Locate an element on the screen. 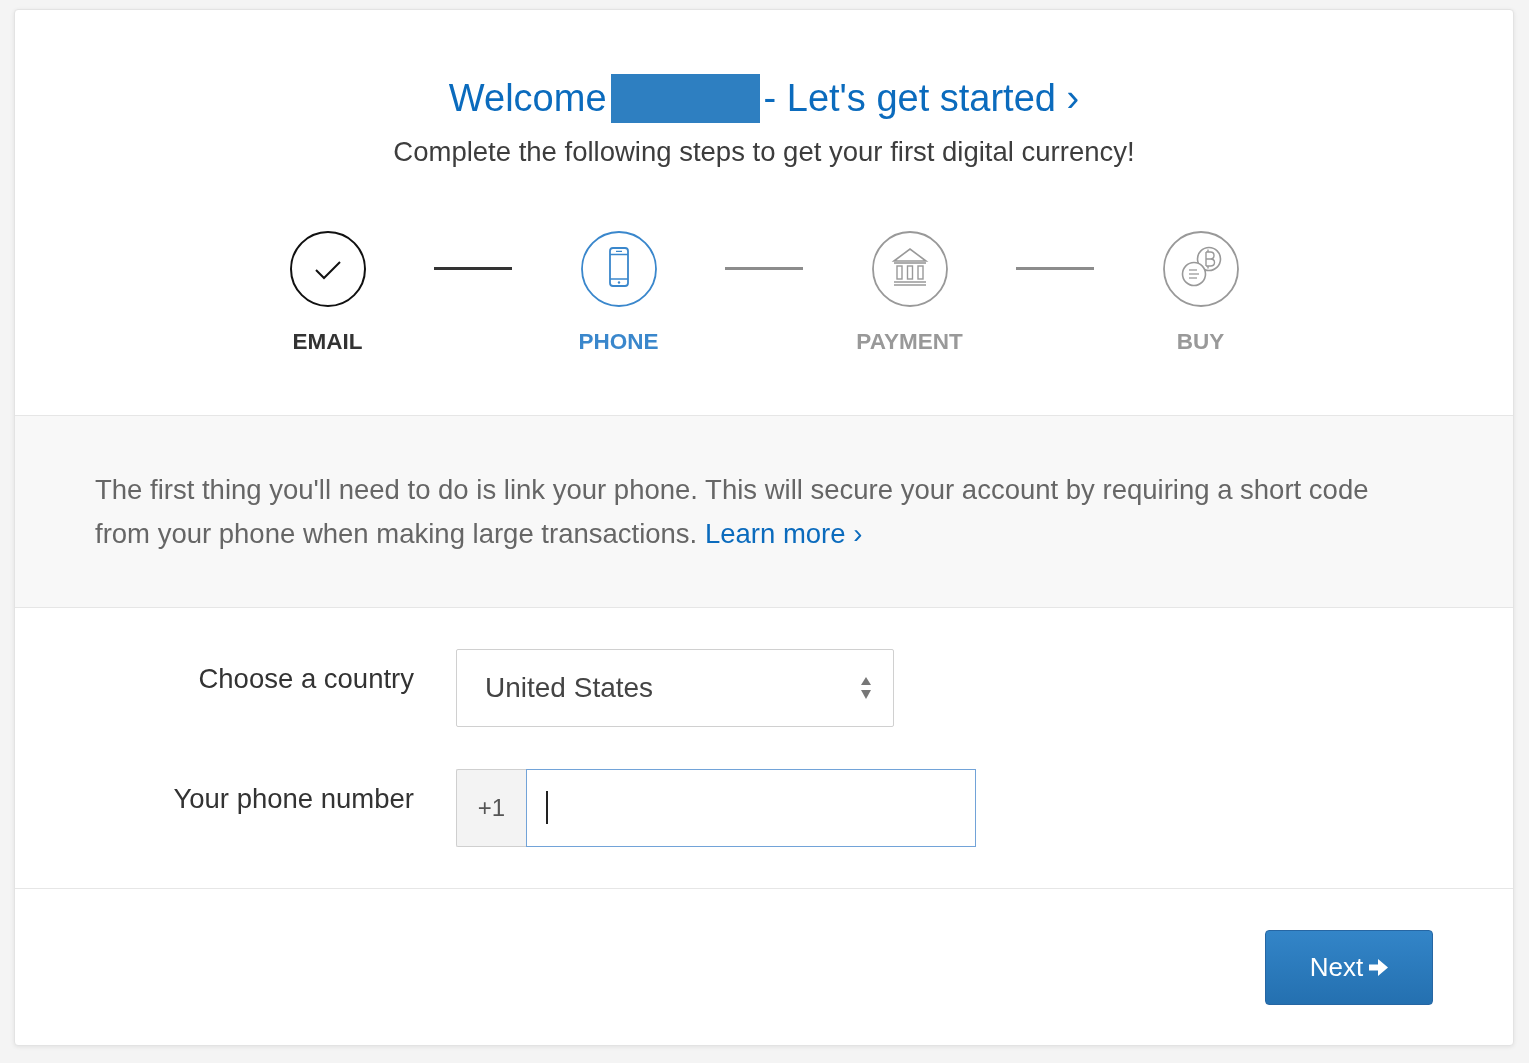 This screenshot has height=1063, width=1529. arrow-right-icon is located at coordinates (1379, 967).